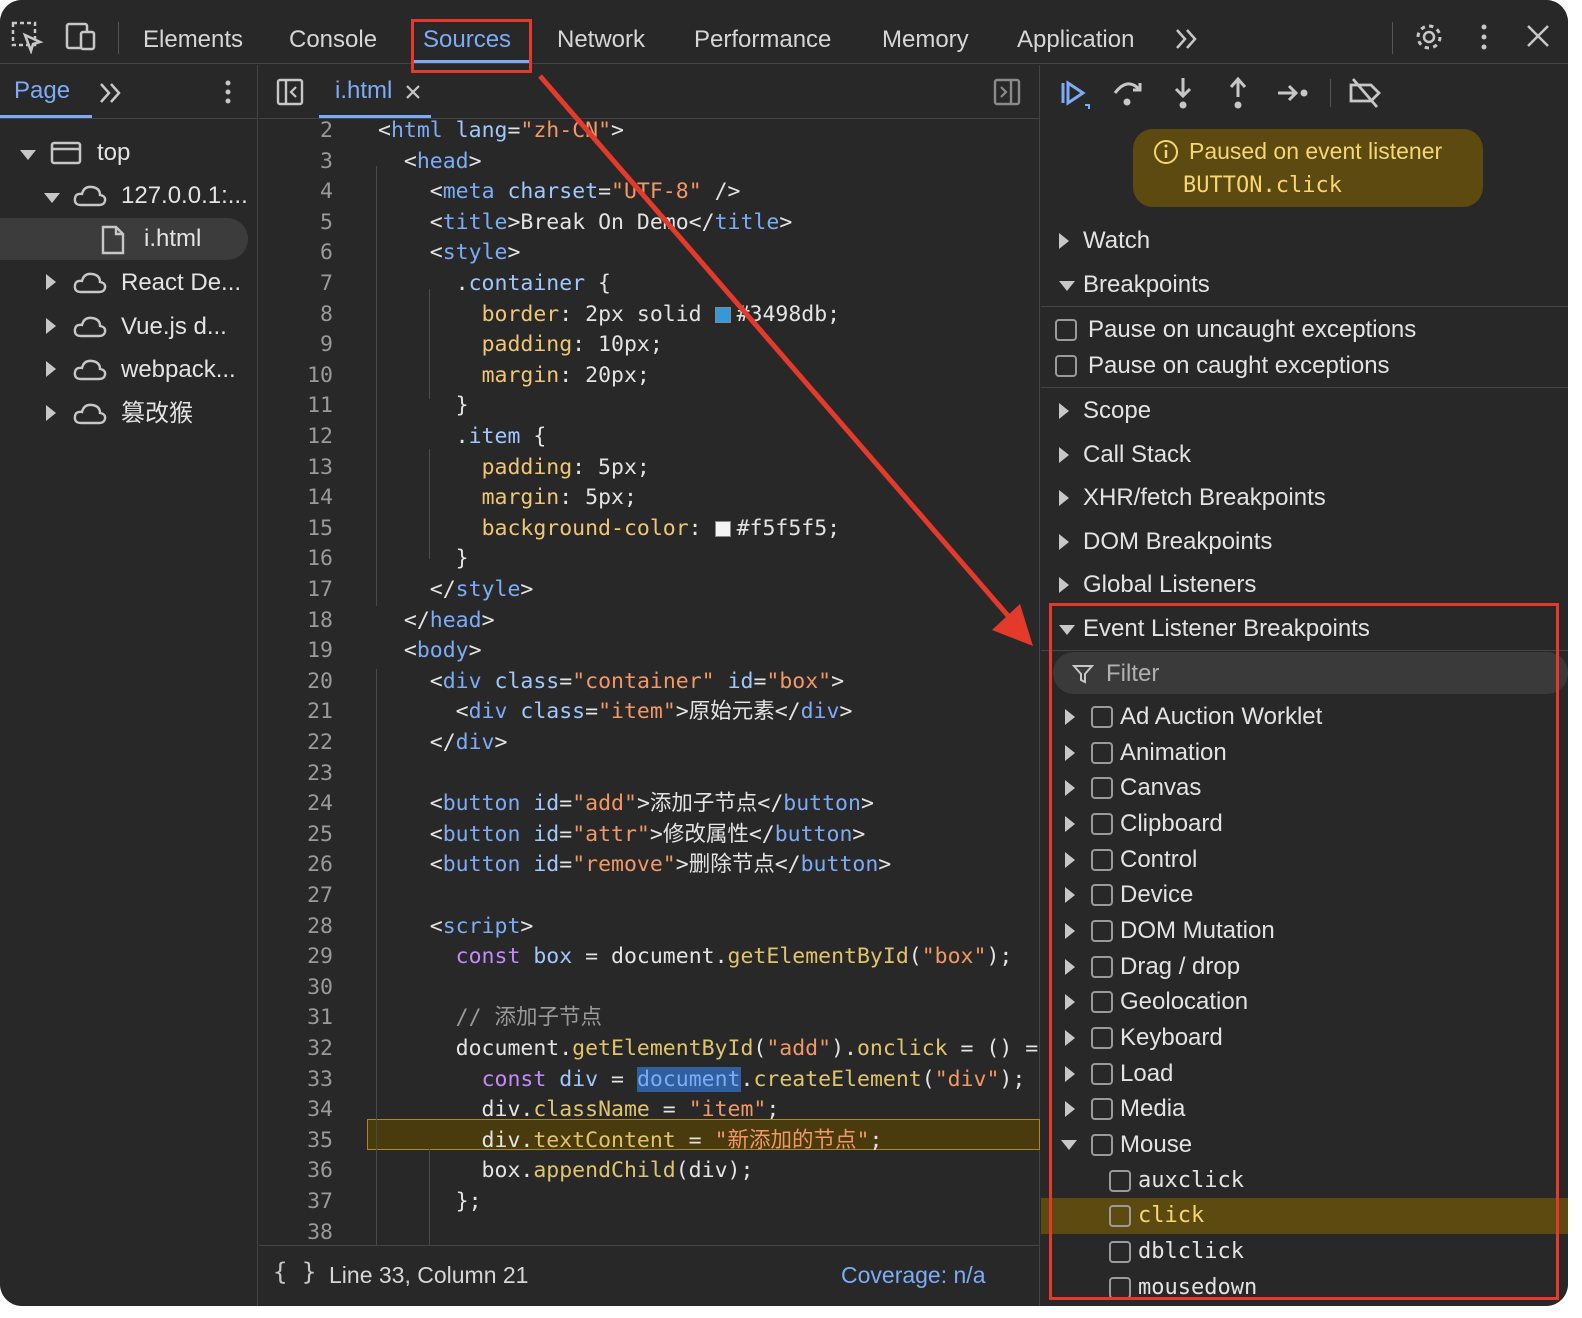  What do you see at coordinates (427, 436) in the screenshot?
I see `code-line: 12 .item {` at bounding box center [427, 436].